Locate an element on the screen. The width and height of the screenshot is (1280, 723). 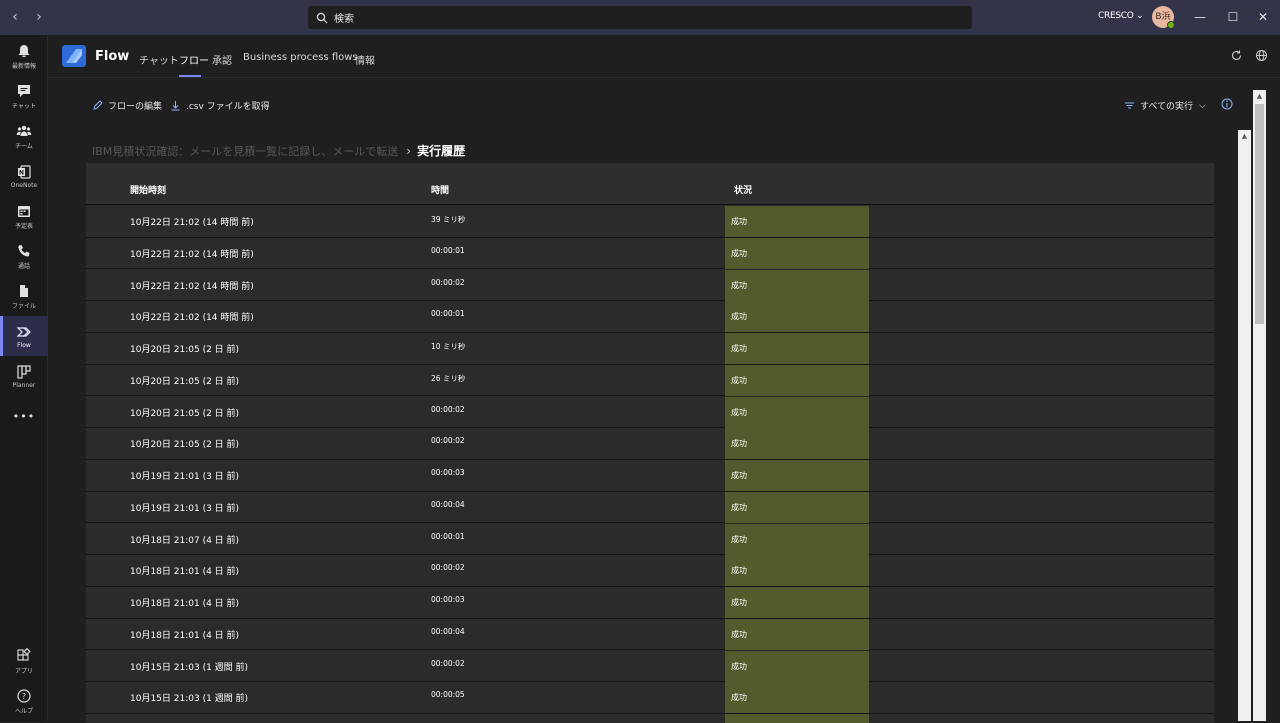
run-start-time: 10月19日 21:01 (3 日 前) is located at coordinates (185, 508).